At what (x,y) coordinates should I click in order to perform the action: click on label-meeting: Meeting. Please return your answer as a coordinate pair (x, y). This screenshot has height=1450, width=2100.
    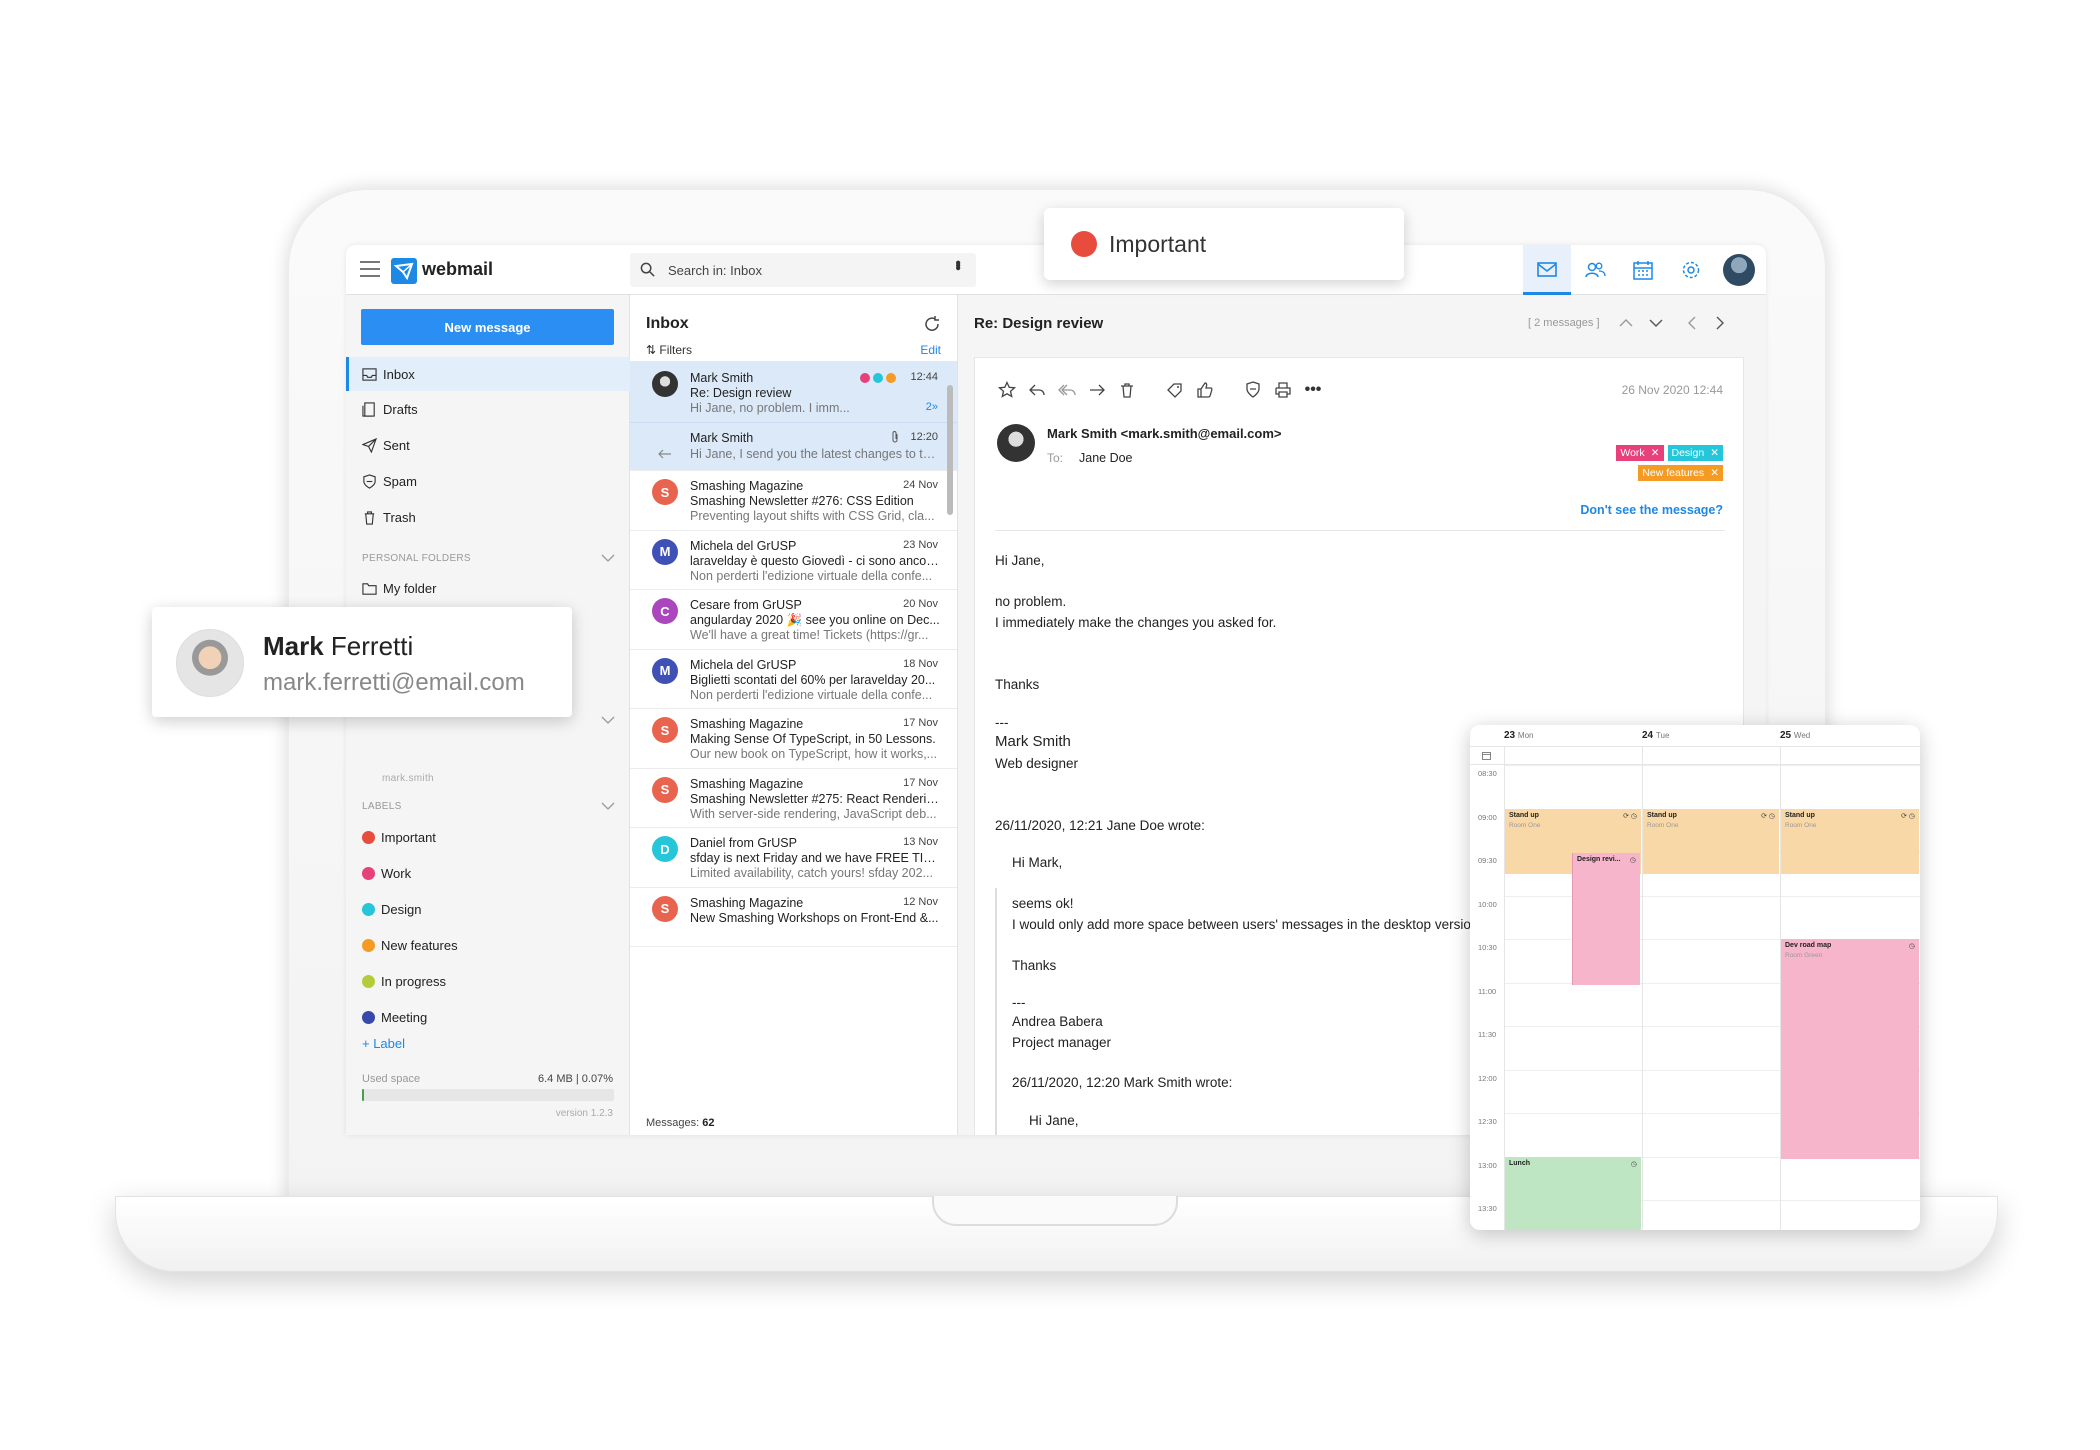
    Looking at the image, I should click on (394, 1017).